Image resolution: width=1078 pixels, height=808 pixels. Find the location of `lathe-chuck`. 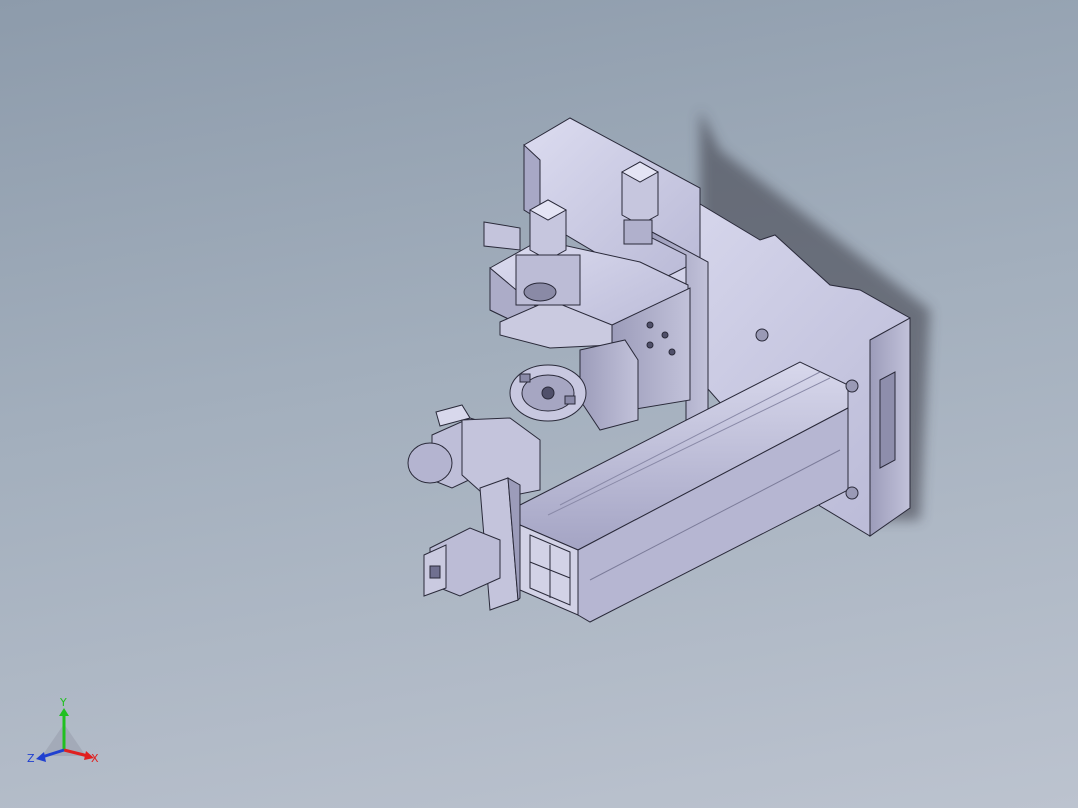

lathe-chuck is located at coordinates (574, 385).